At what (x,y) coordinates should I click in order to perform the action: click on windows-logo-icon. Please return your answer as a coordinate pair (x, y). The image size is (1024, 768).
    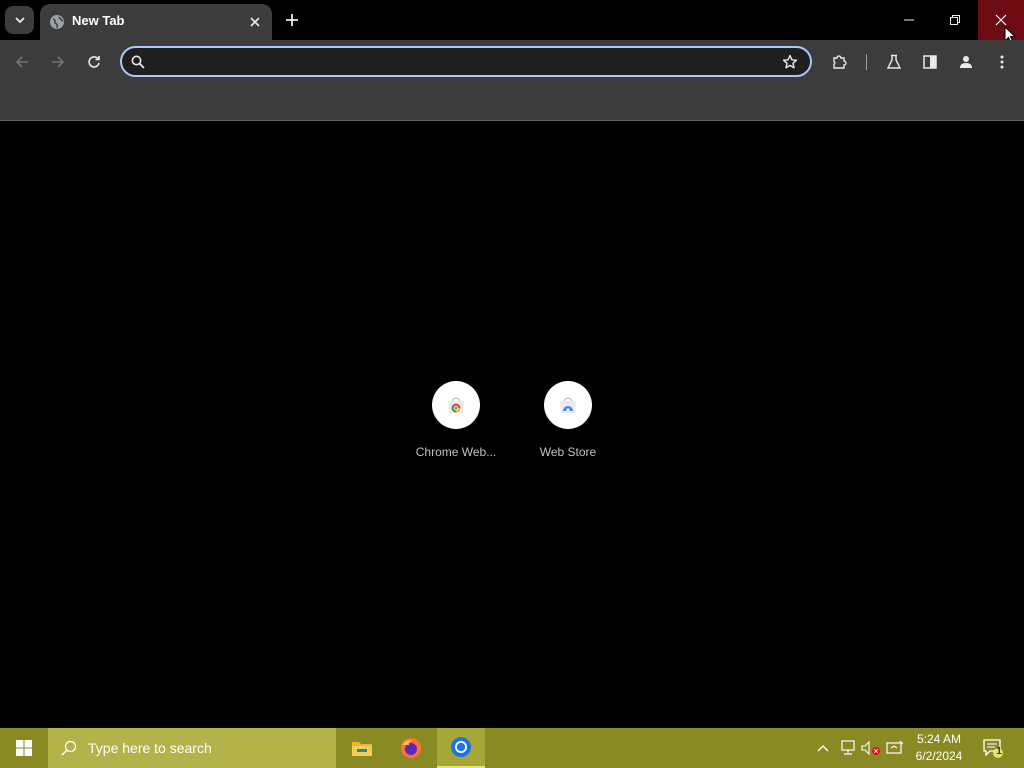
    Looking at the image, I should click on (24, 748).